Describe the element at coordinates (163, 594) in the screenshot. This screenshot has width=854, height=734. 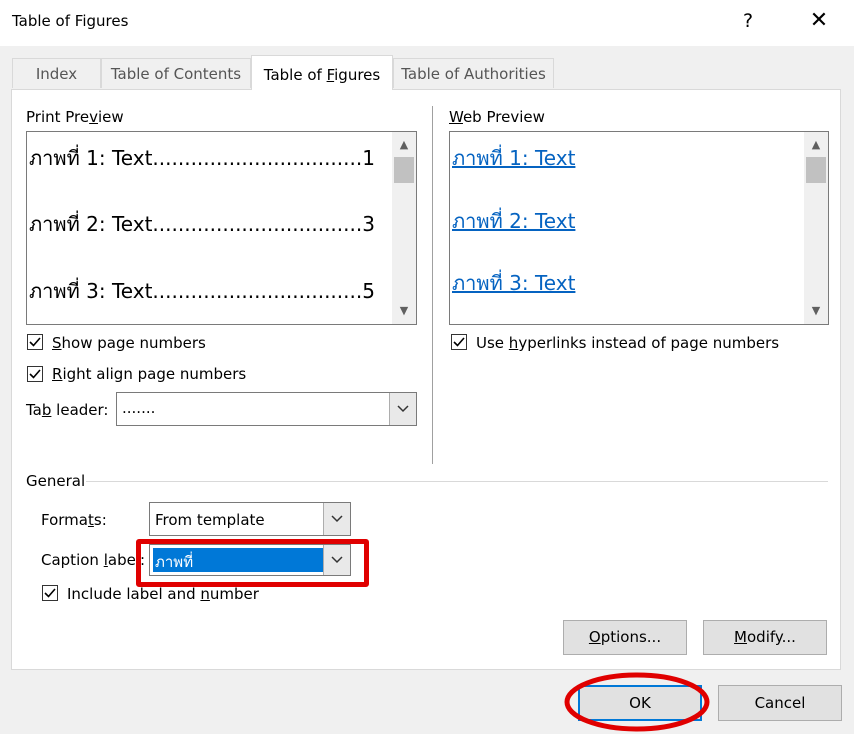
I see `include-label-label: Include label and number` at that location.